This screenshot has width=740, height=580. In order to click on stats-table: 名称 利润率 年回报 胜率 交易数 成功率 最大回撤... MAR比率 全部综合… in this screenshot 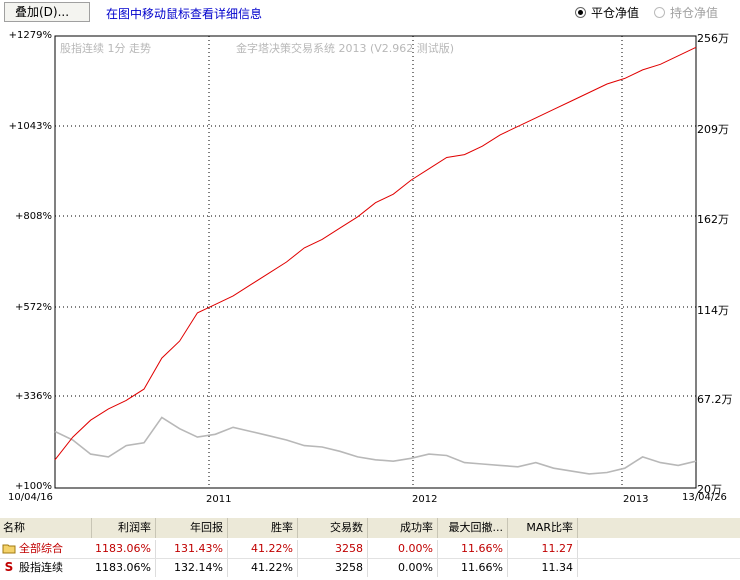, I will do `click(370, 549)`.